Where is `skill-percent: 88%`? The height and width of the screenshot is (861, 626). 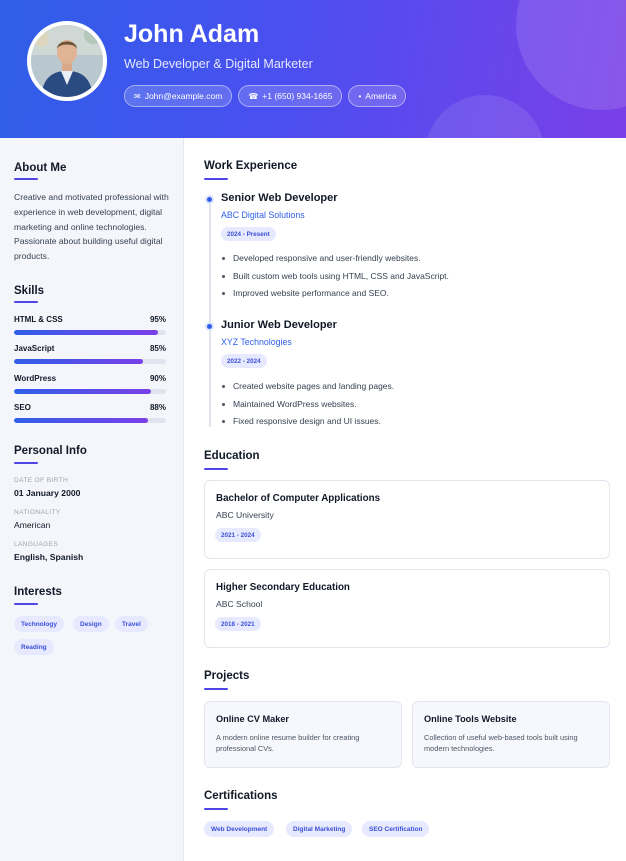
skill-percent: 88% is located at coordinates (157, 407).